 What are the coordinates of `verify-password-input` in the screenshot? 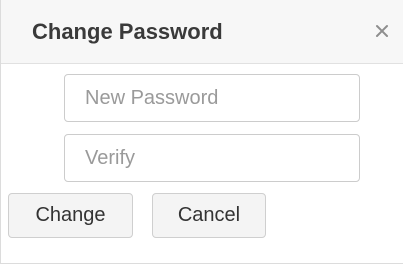 It's located at (212, 158).